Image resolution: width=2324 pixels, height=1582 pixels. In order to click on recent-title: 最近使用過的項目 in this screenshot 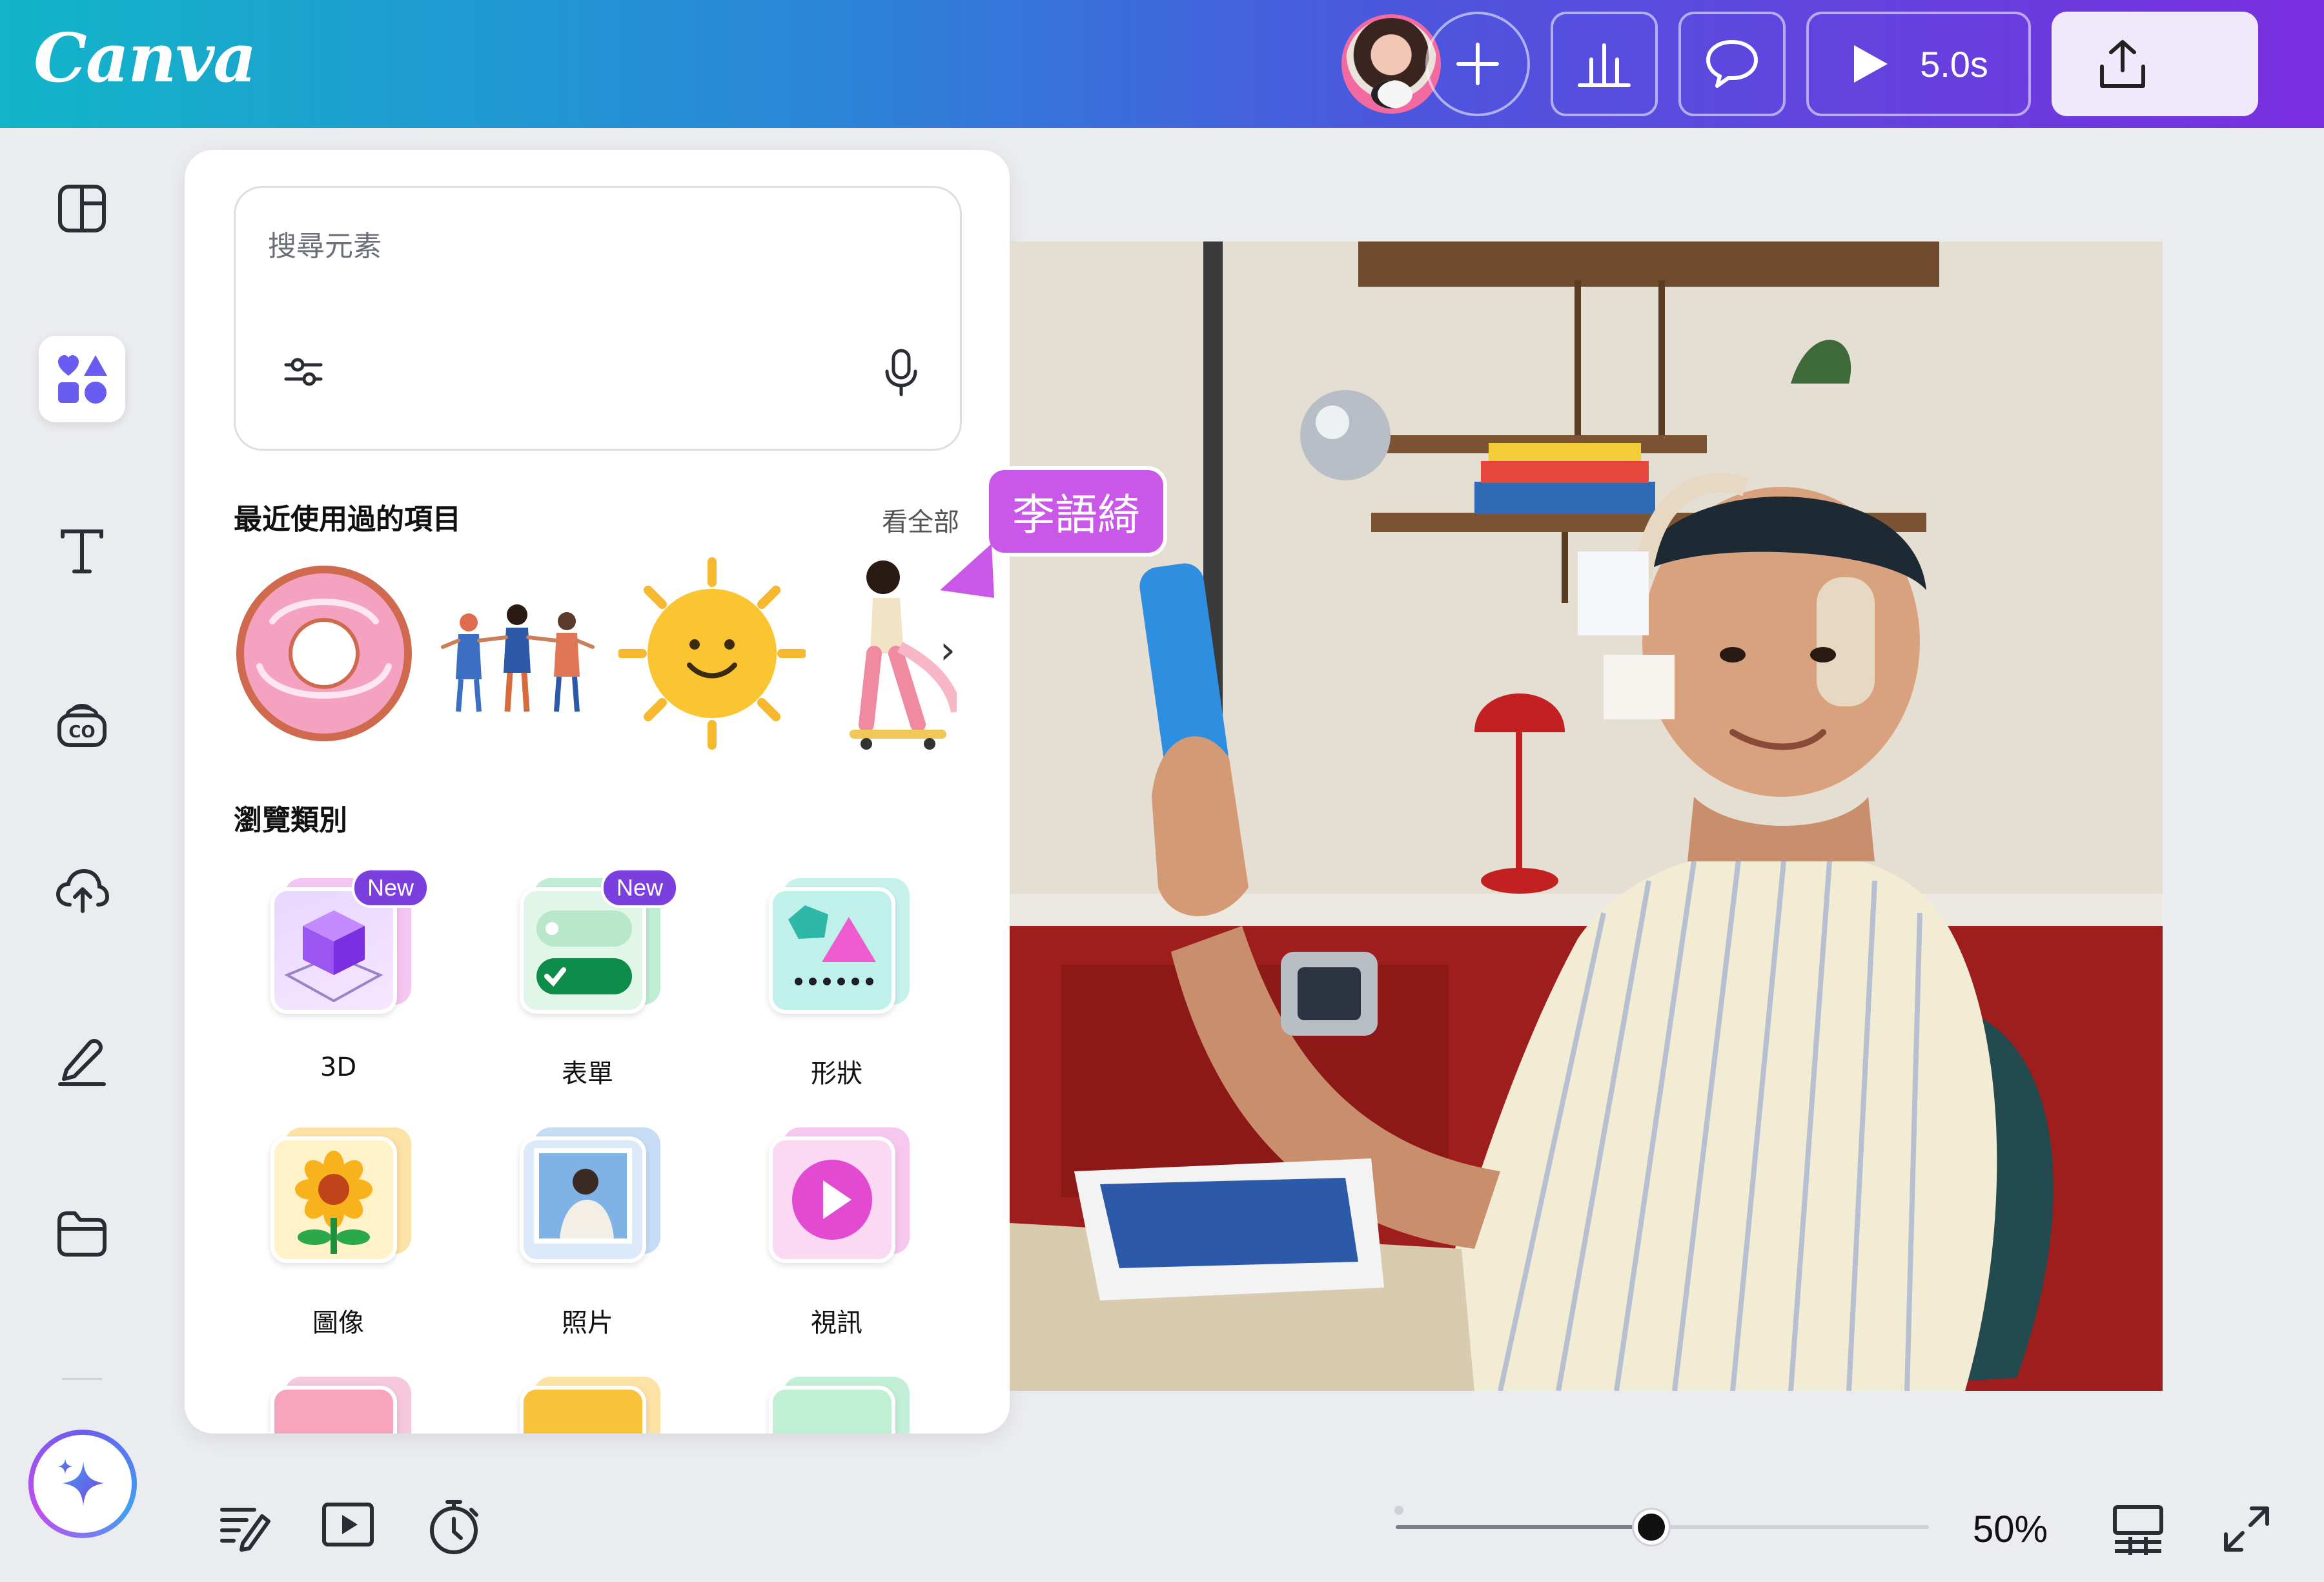, I will do `click(347, 519)`.